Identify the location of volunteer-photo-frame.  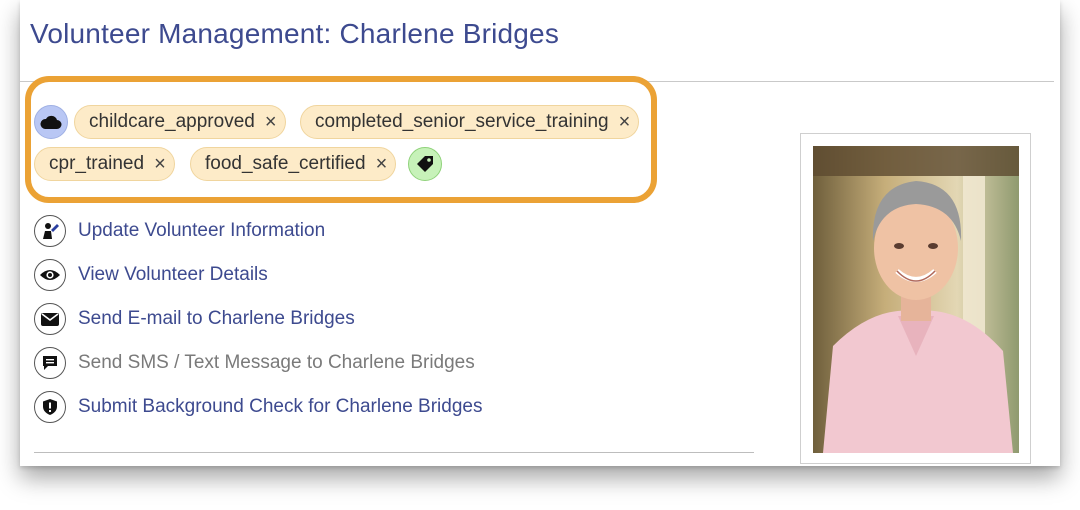
(915, 298).